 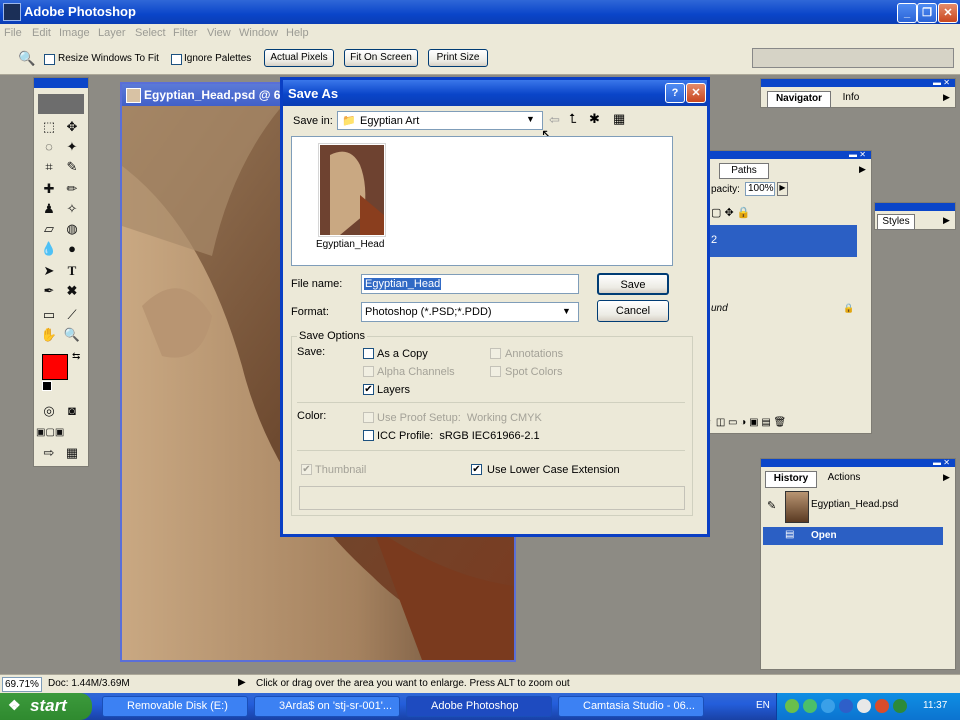 I want to click on resize-windows-checkbox, so click(x=49, y=59).